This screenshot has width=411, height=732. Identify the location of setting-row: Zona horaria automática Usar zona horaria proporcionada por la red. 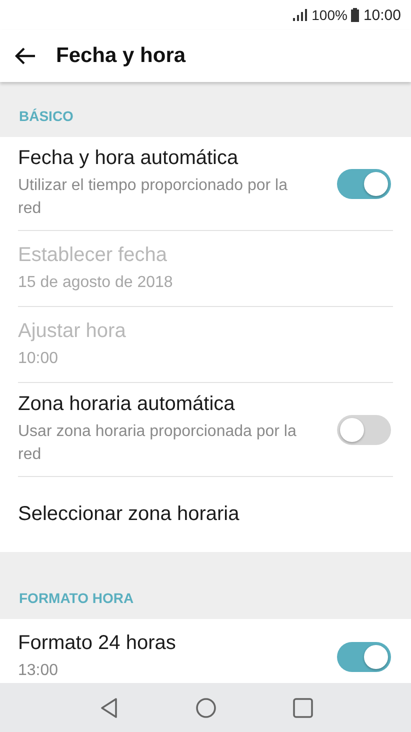
(205, 429).